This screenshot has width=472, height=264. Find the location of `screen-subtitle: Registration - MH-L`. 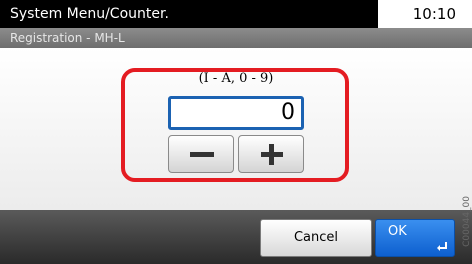

screen-subtitle: Registration - MH-L is located at coordinates (236, 38).